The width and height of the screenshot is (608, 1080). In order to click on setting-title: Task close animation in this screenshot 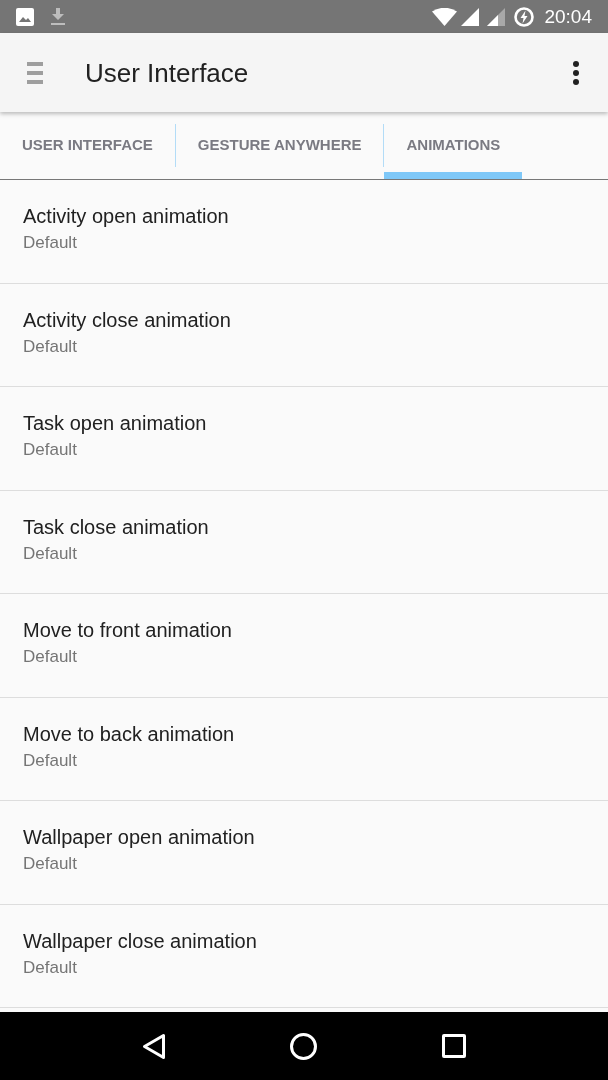, I will do `click(116, 527)`.